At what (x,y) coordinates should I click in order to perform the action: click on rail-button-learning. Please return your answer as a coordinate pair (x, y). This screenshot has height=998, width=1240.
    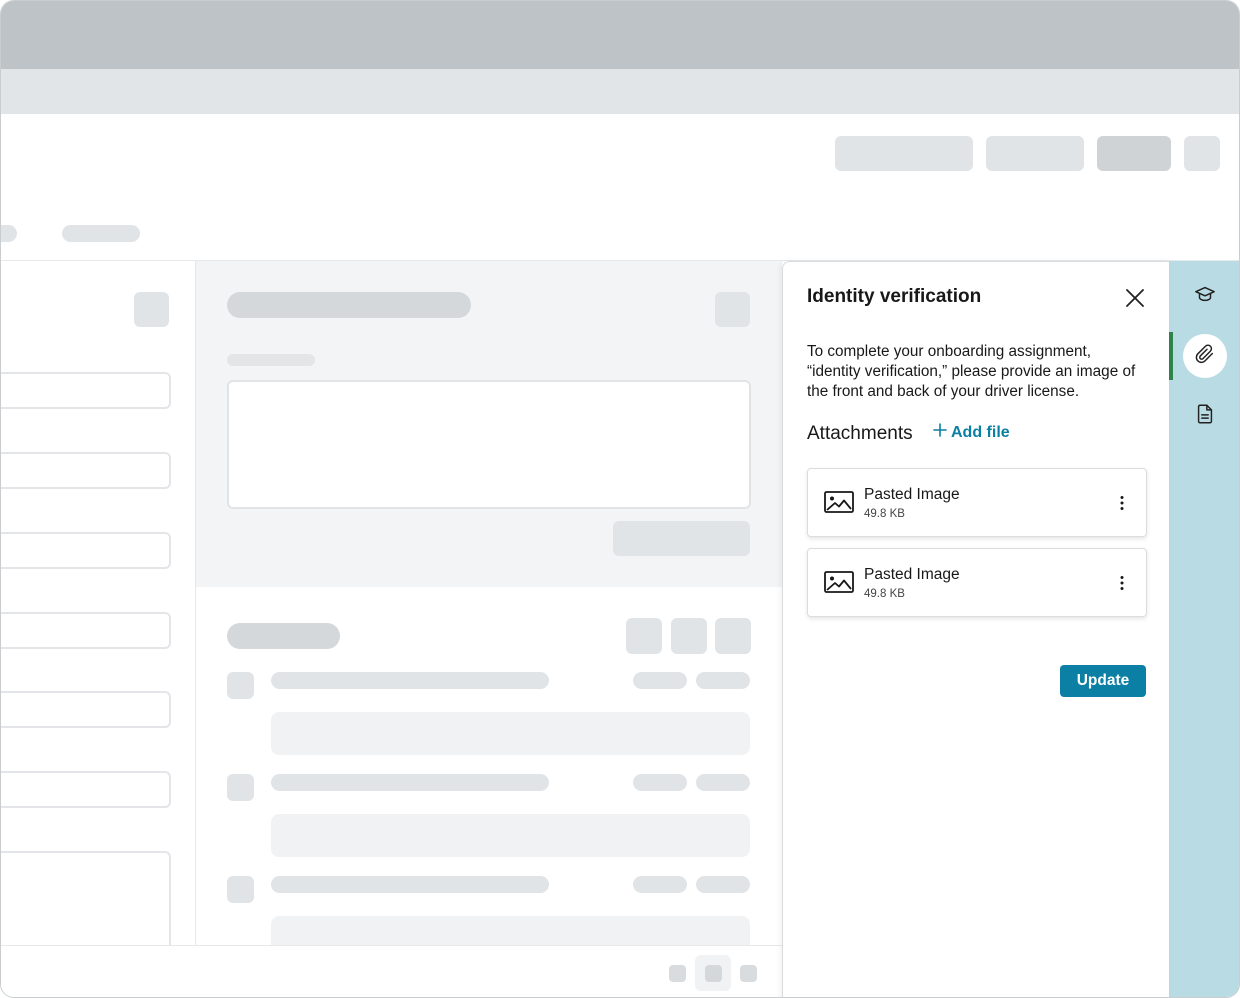
    Looking at the image, I should click on (1205, 296).